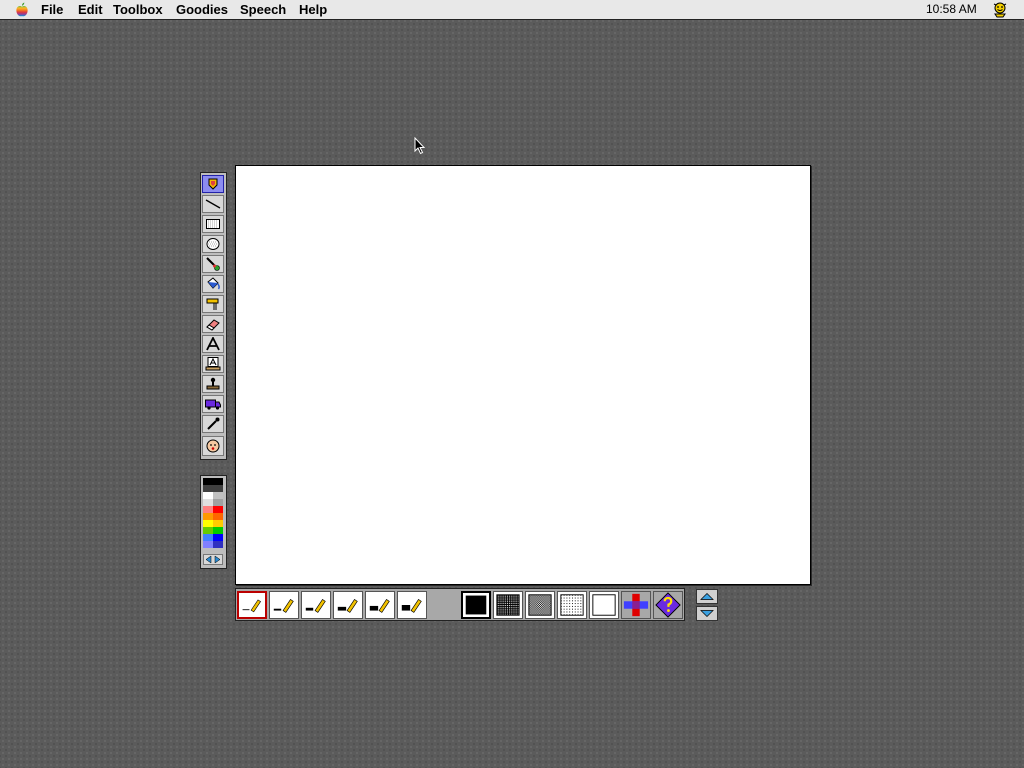  I want to click on light-dither-icon, so click(572, 605).